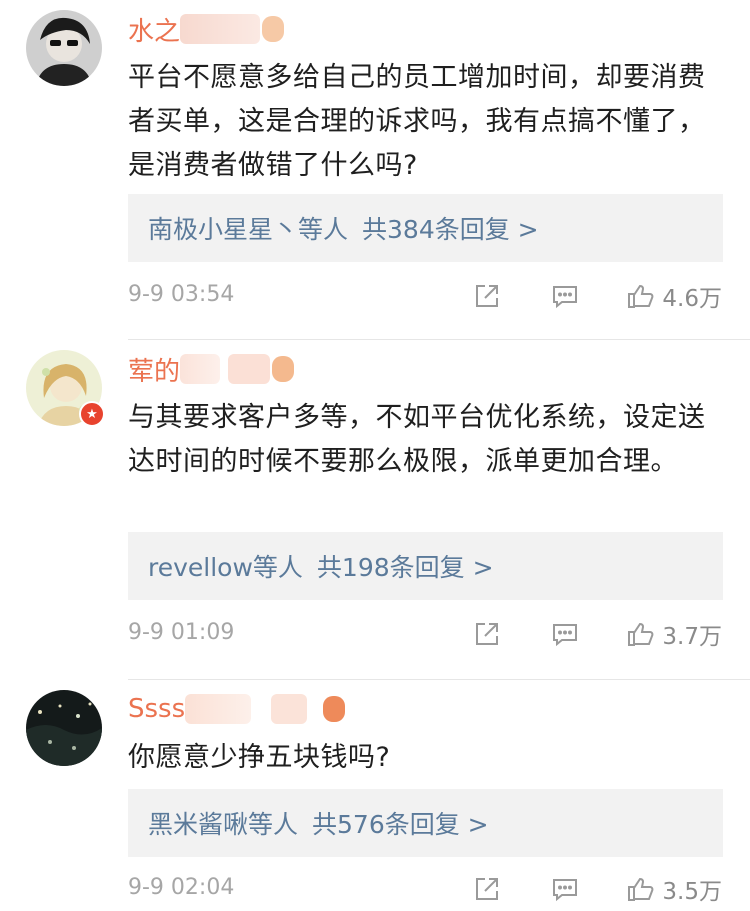  Describe the element at coordinates (692, 299) in the screenshot. I see `like-count: 4.6万` at that location.